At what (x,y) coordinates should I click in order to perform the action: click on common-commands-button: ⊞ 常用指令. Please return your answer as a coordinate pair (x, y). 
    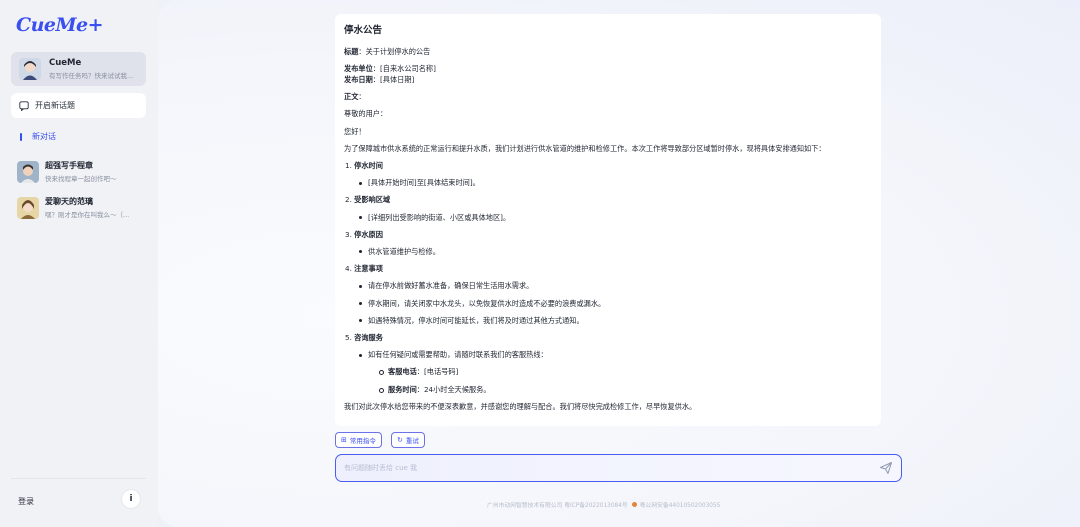
    Looking at the image, I should click on (358, 440).